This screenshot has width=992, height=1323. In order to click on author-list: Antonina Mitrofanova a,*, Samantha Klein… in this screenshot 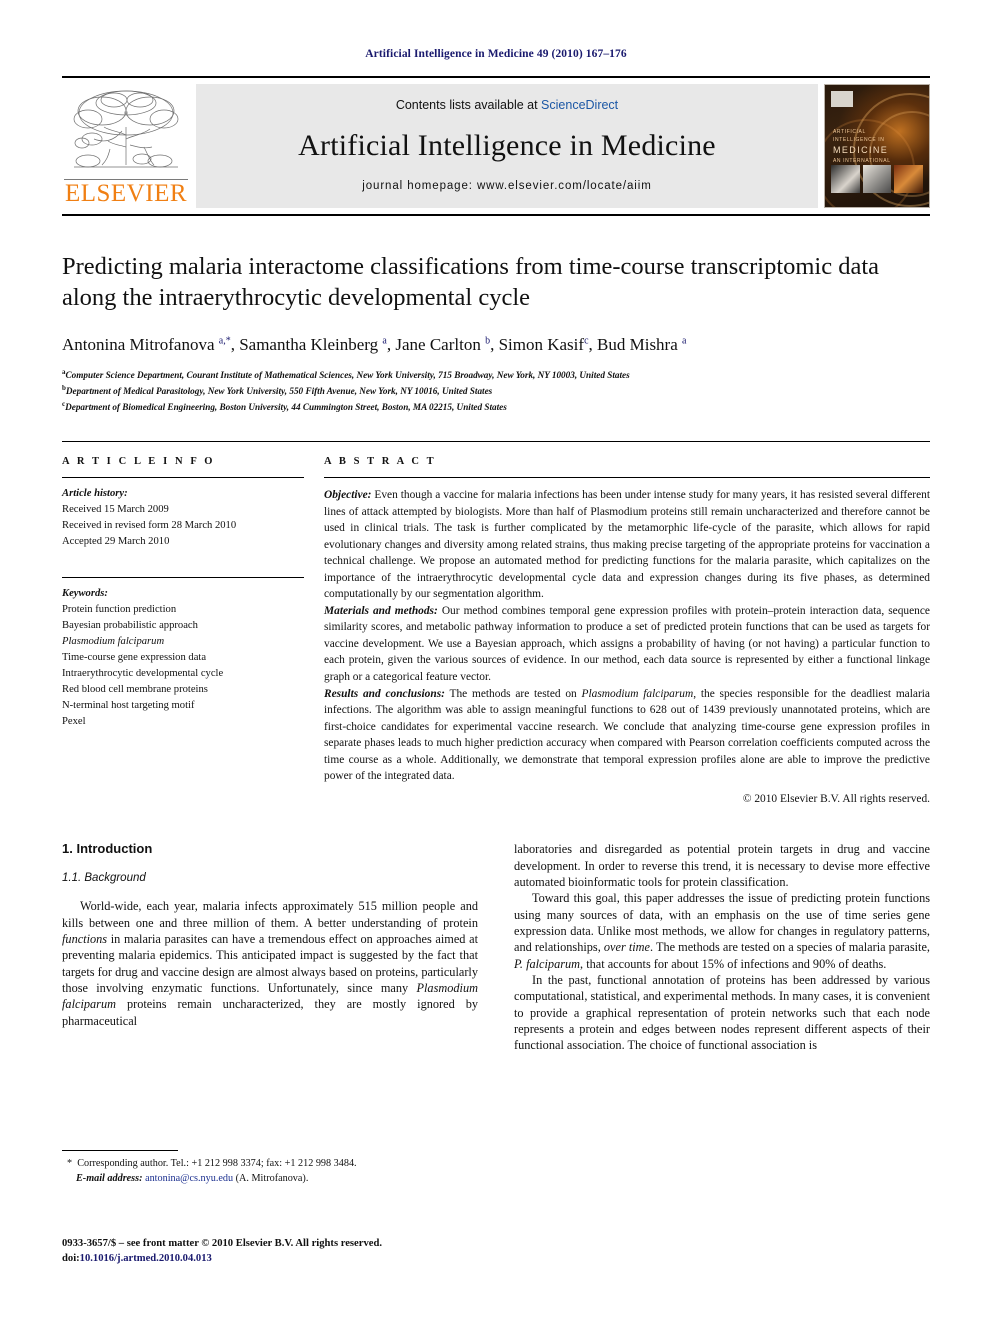, I will do `click(374, 345)`.